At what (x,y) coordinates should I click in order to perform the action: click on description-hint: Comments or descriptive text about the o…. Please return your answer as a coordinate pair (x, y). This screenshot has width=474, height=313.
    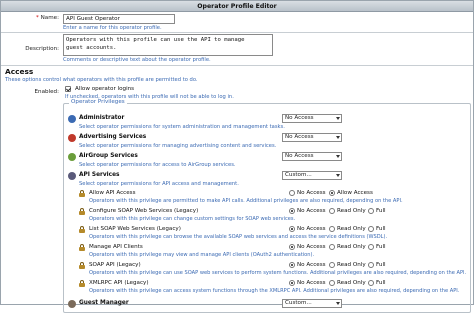
    Looking at the image, I should click on (137, 60).